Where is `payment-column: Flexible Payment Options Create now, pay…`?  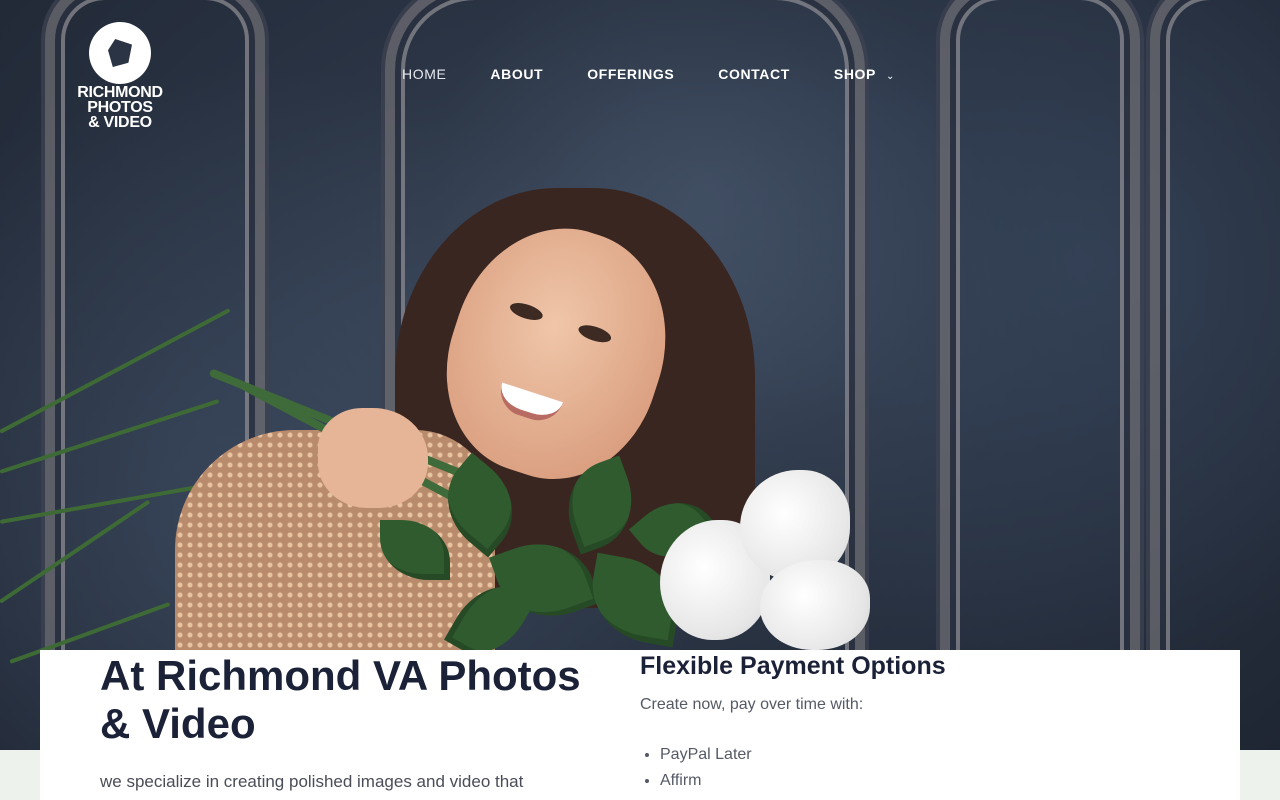 payment-column: Flexible Payment Options Create now, pay… is located at coordinates (920, 722).